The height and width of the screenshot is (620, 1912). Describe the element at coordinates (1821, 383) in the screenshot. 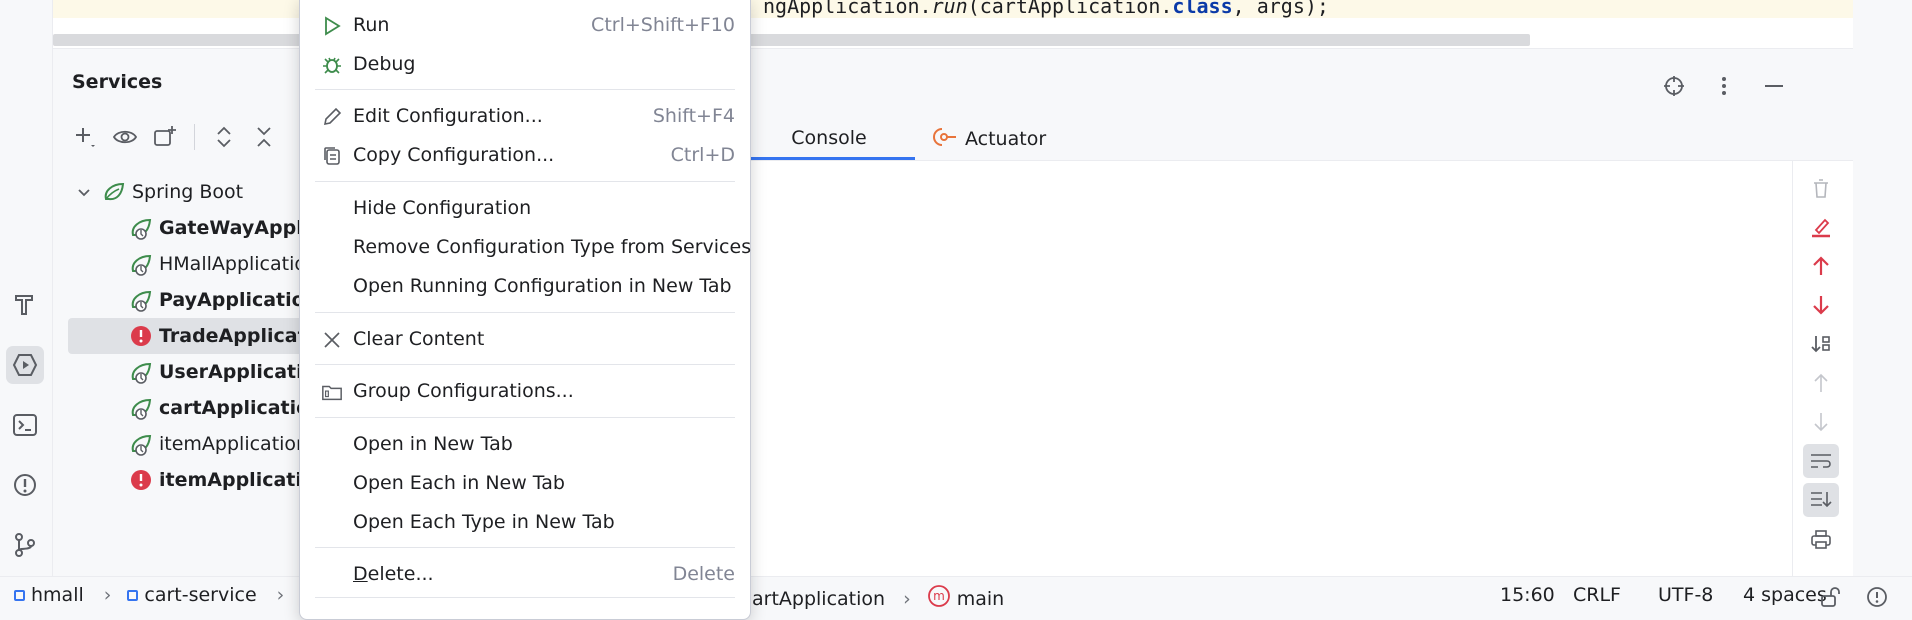

I see `scroll-up-icon` at that location.